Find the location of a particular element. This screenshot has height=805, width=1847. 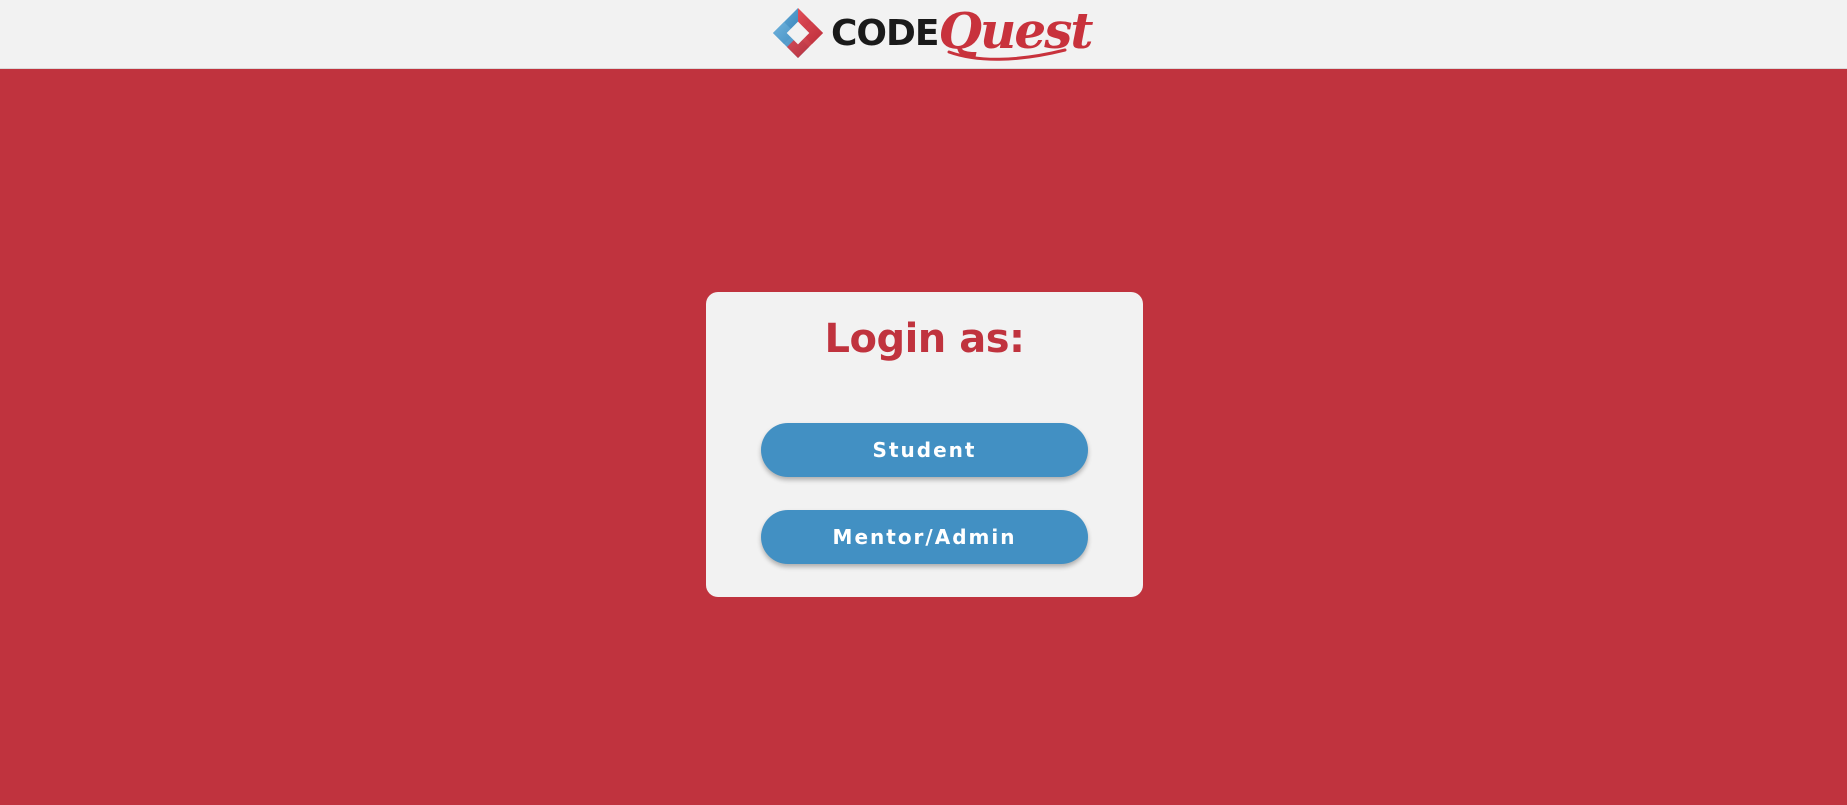

logo-code-text: CODE is located at coordinates (885, 33).